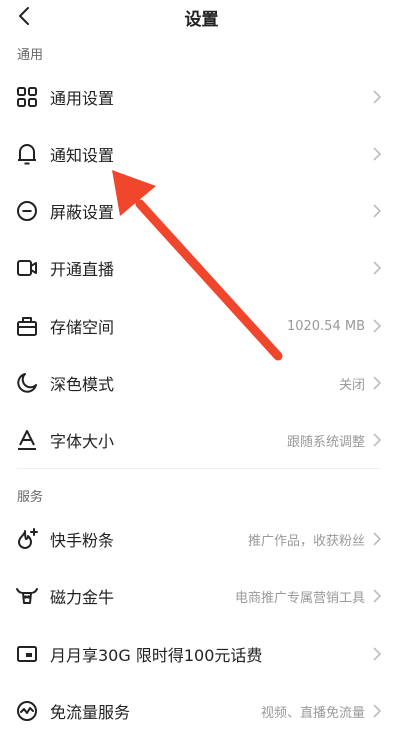  What do you see at coordinates (306, 541) in the screenshot?
I see `service-item-value: 推广作品，收获粉丝` at bounding box center [306, 541].